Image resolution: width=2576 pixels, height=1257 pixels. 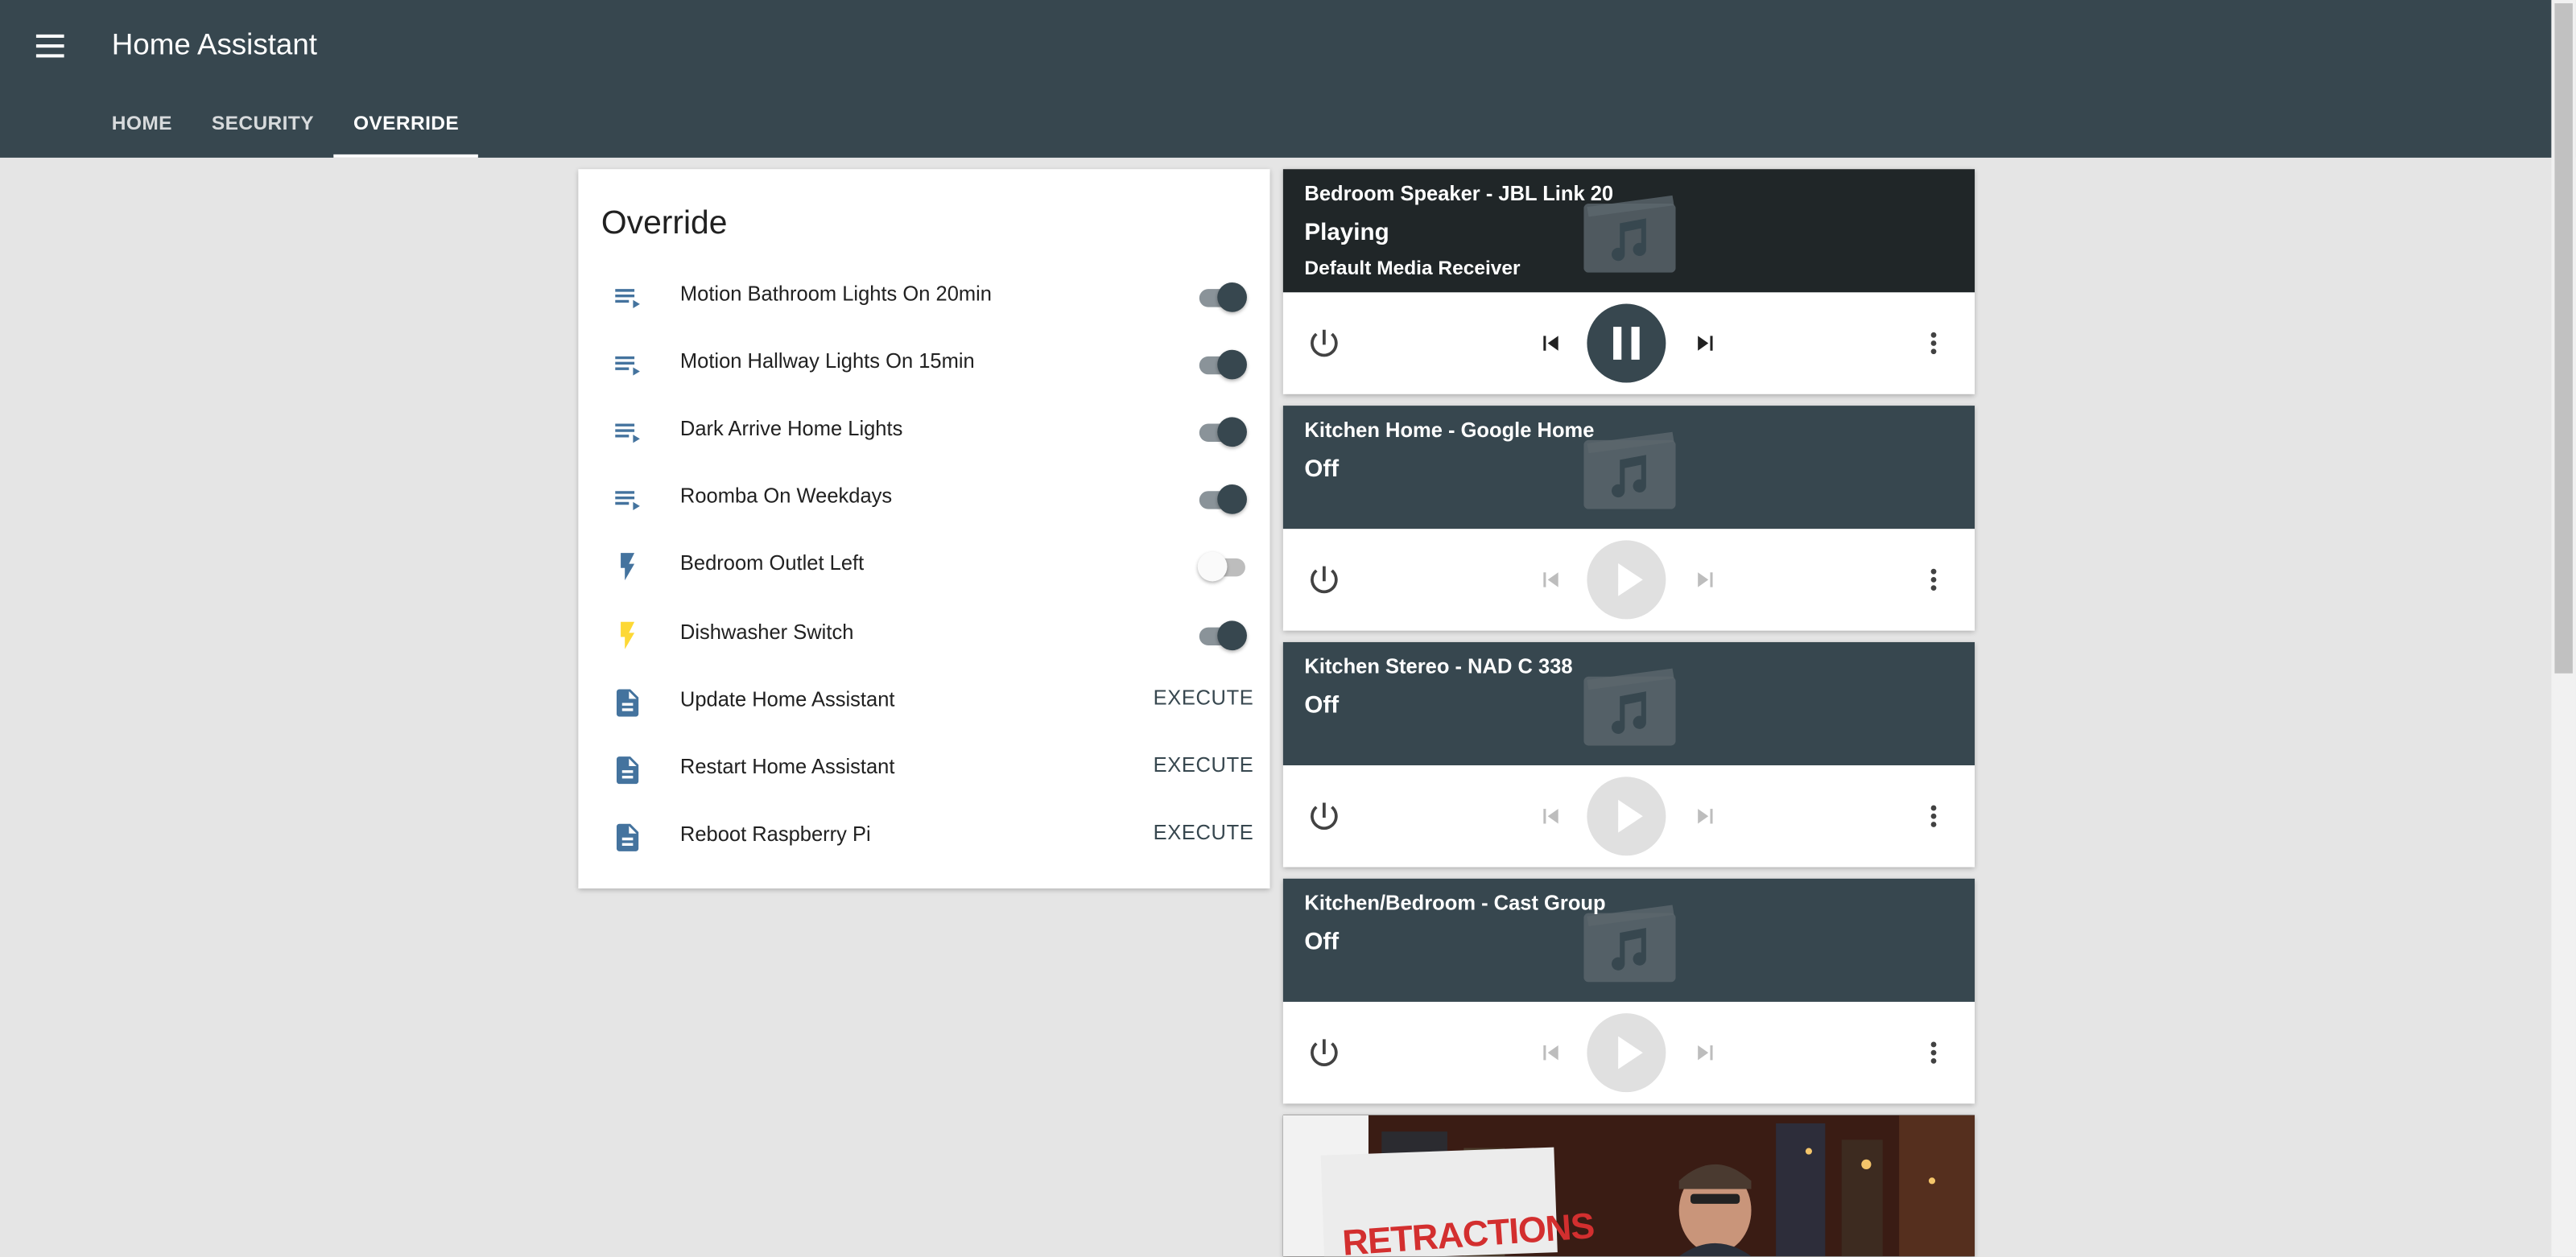 What do you see at coordinates (787, 766) in the screenshot?
I see `row-label: Restart Home Assistant` at bounding box center [787, 766].